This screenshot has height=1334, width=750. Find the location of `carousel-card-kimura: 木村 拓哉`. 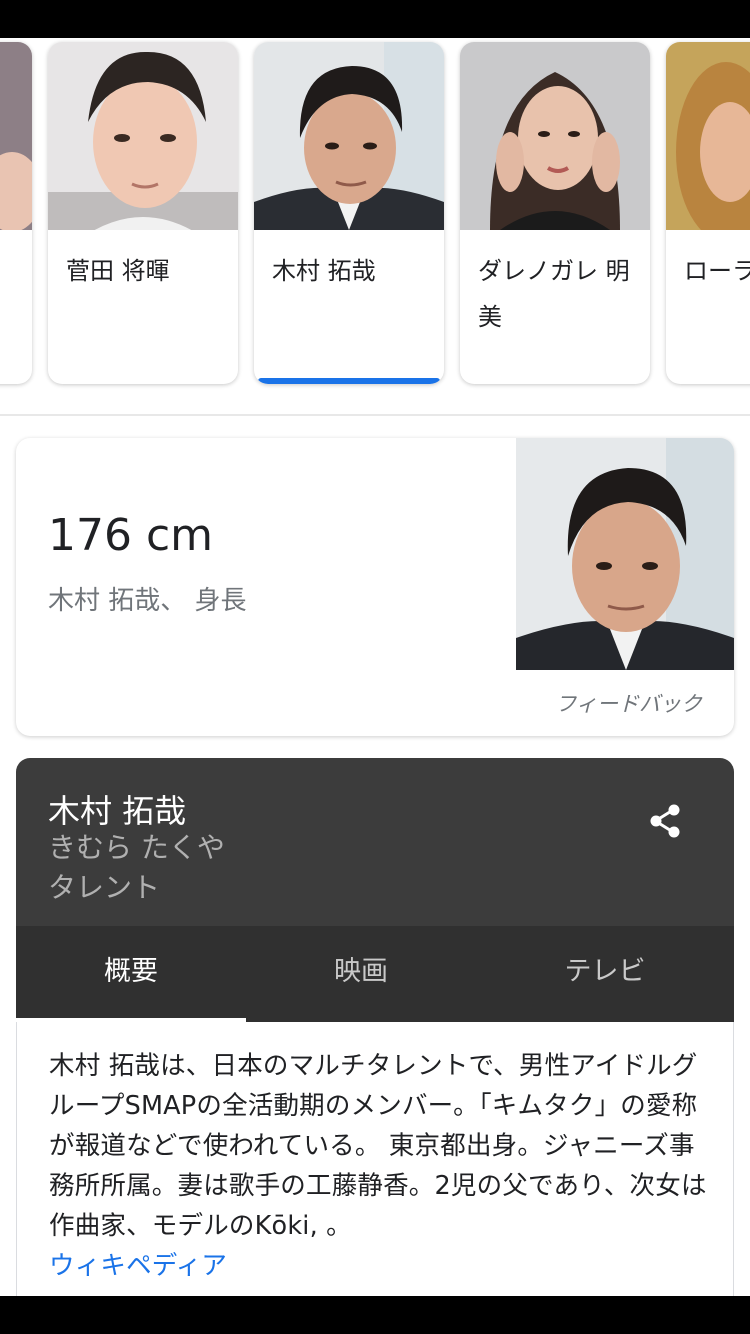

carousel-card-kimura: 木村 拓哉 is located at coordinates (349, 213).